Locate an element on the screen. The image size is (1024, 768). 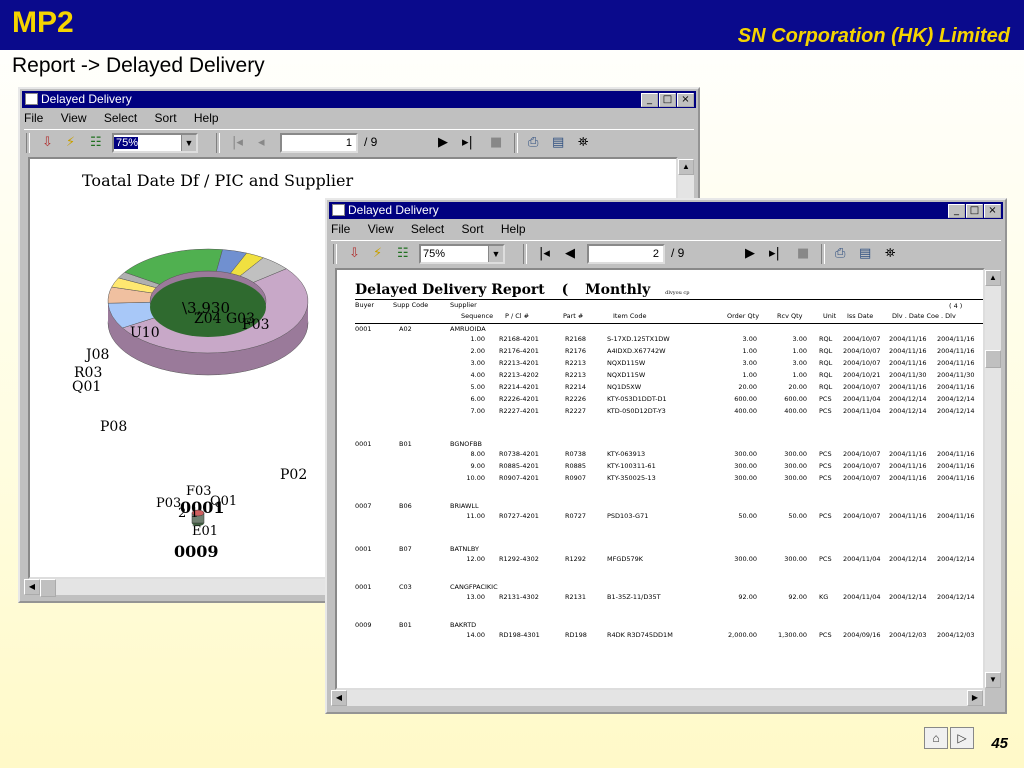
report-cell-pcl: RD198-4301 is located at coordinates (519, 635).